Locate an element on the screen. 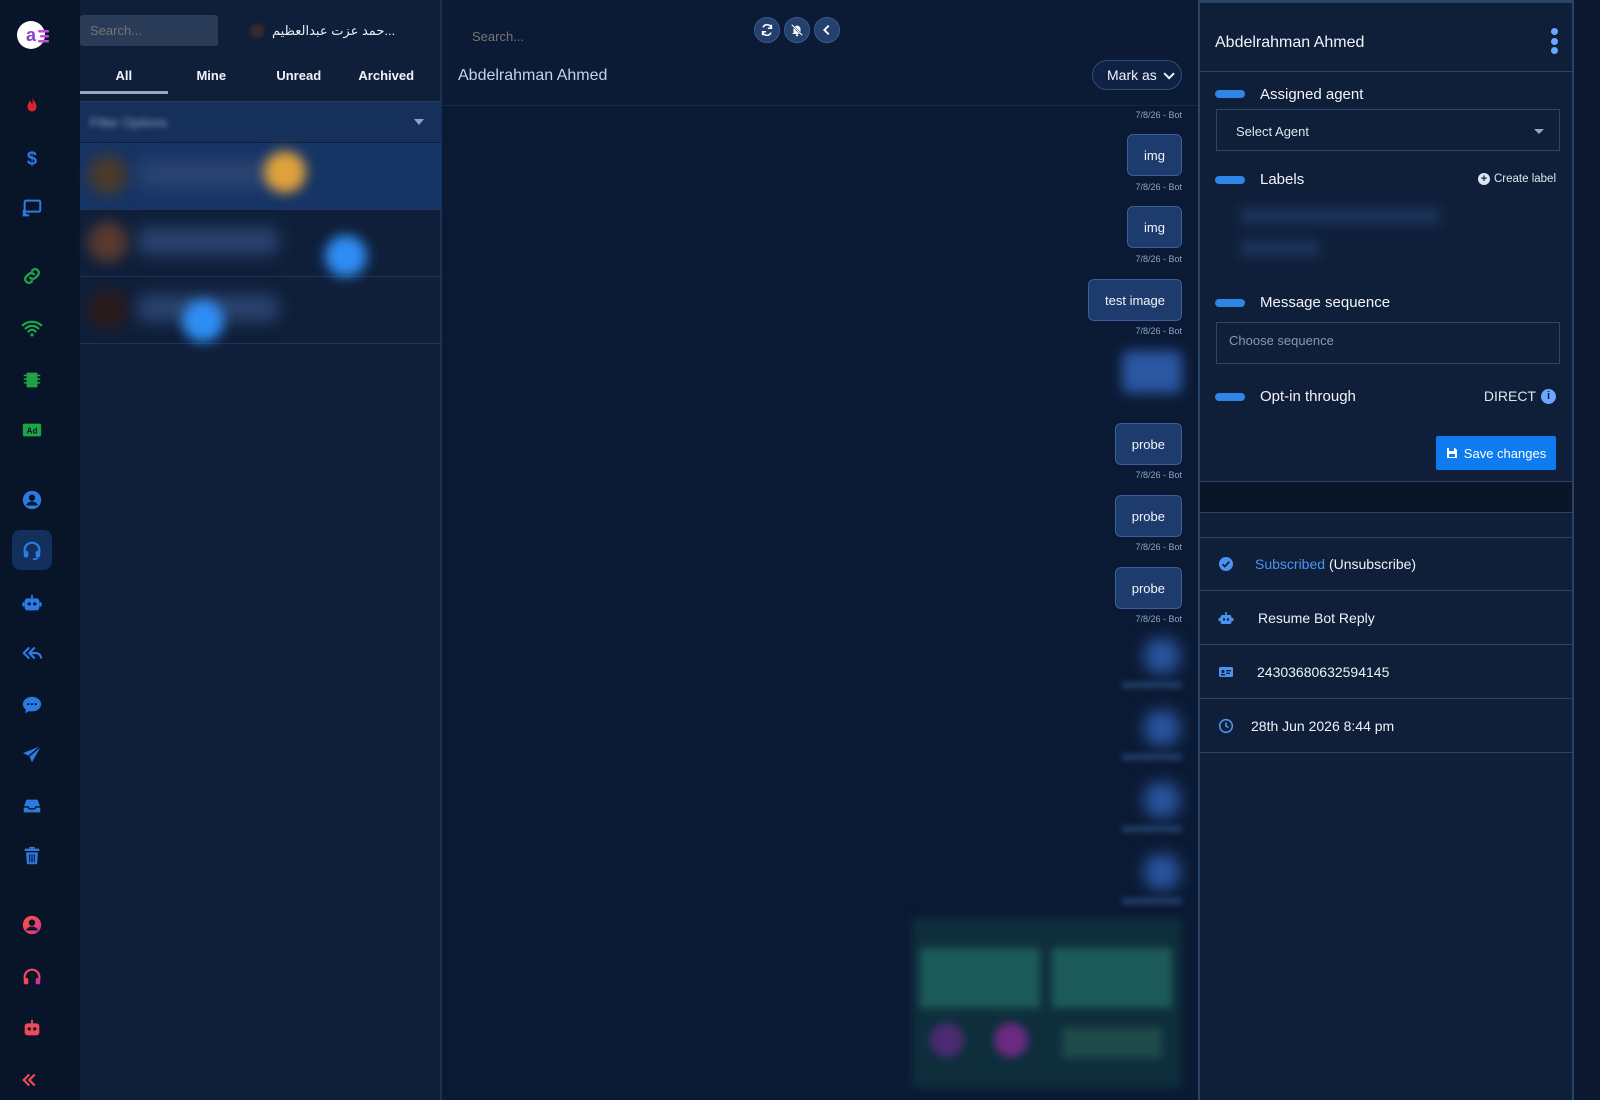  filter-dropdown: Filter Options is located at coordinates (261, 122).